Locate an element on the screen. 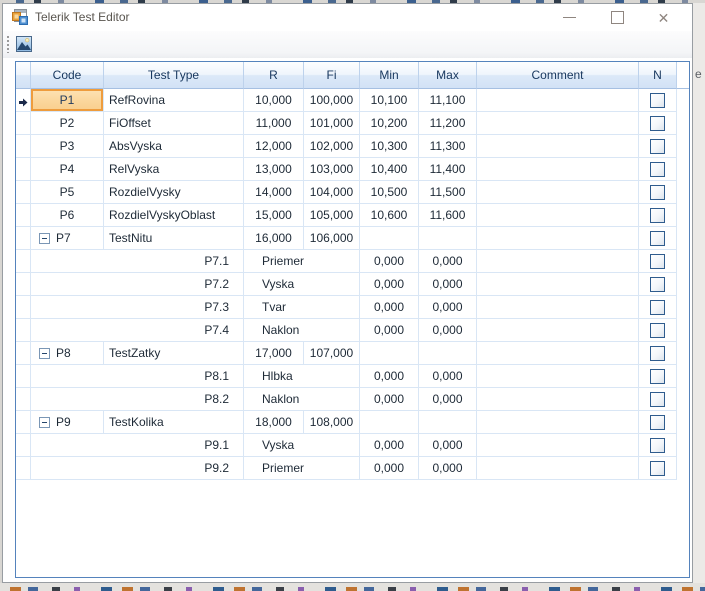 The height and width of the screenshot is (591, 705). code-cell: P4 is located at coordinates (67, 169).